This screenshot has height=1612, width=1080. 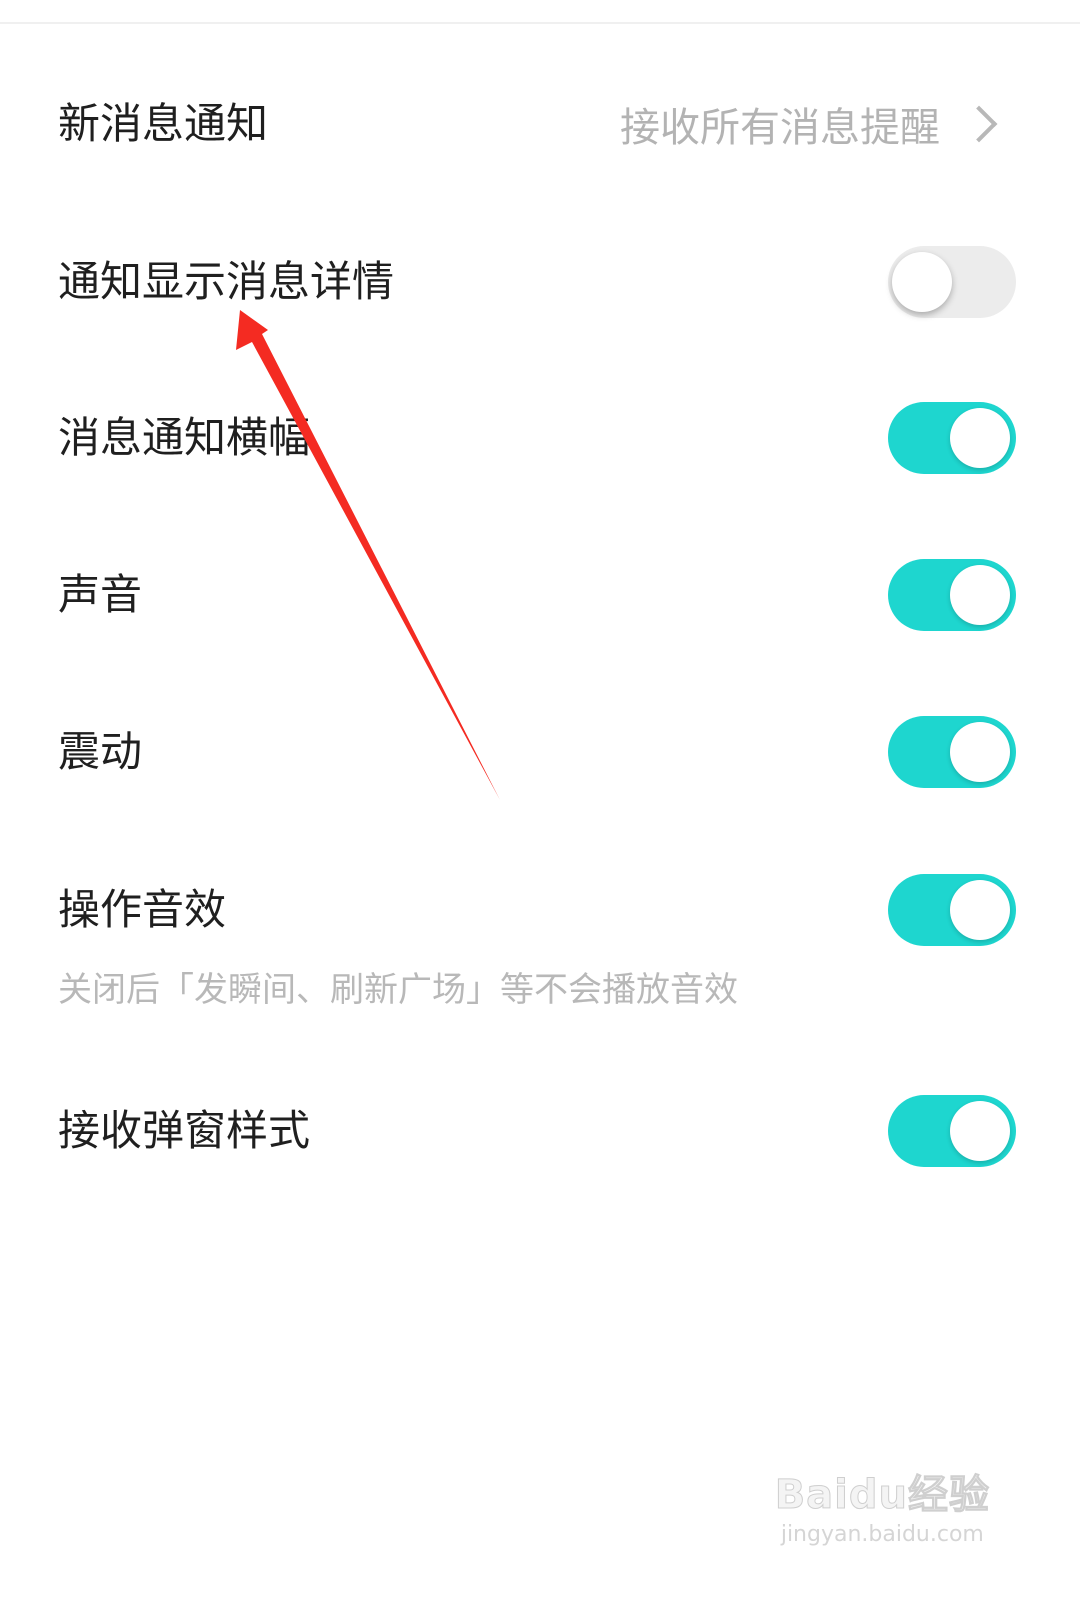 What do you see at coordinates (100, 594) in the screenshot?
I see `sound-label: 声音` at bounding box center [100, 594].